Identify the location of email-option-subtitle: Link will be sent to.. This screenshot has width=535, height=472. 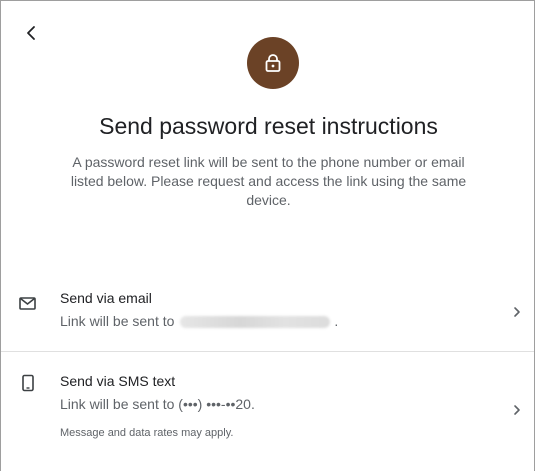
(199, 321).